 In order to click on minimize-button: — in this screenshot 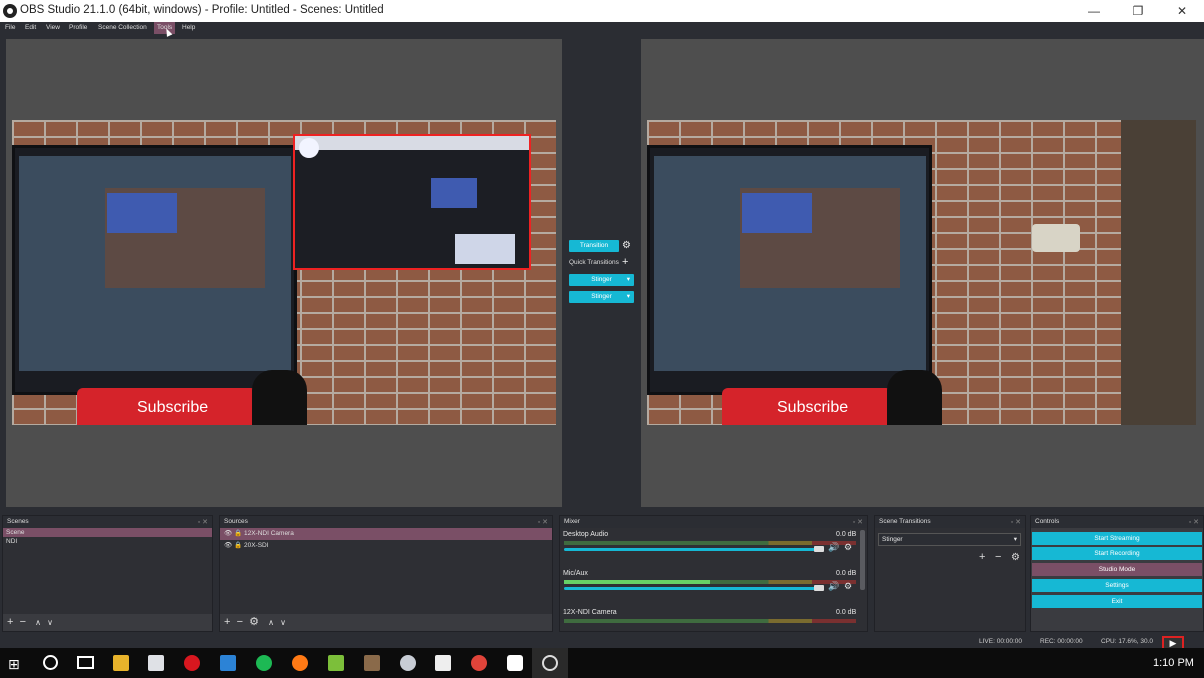, I will do `click(1094, 11)`.